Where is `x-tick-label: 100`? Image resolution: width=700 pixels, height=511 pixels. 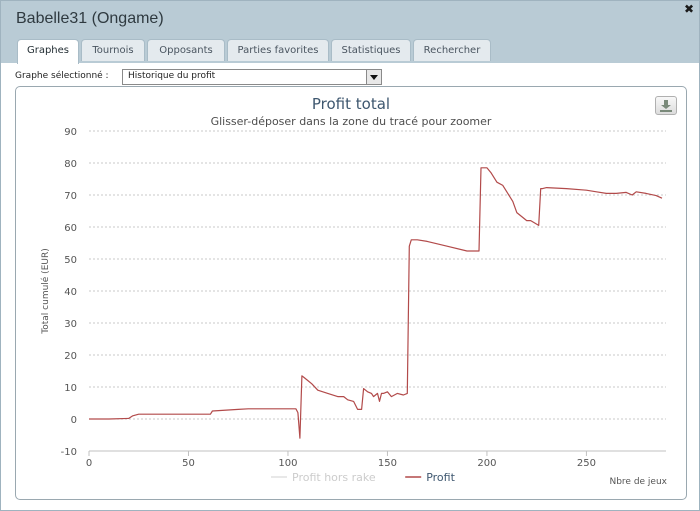
x-tick-label: 100 is located at coordinates (287, 463).